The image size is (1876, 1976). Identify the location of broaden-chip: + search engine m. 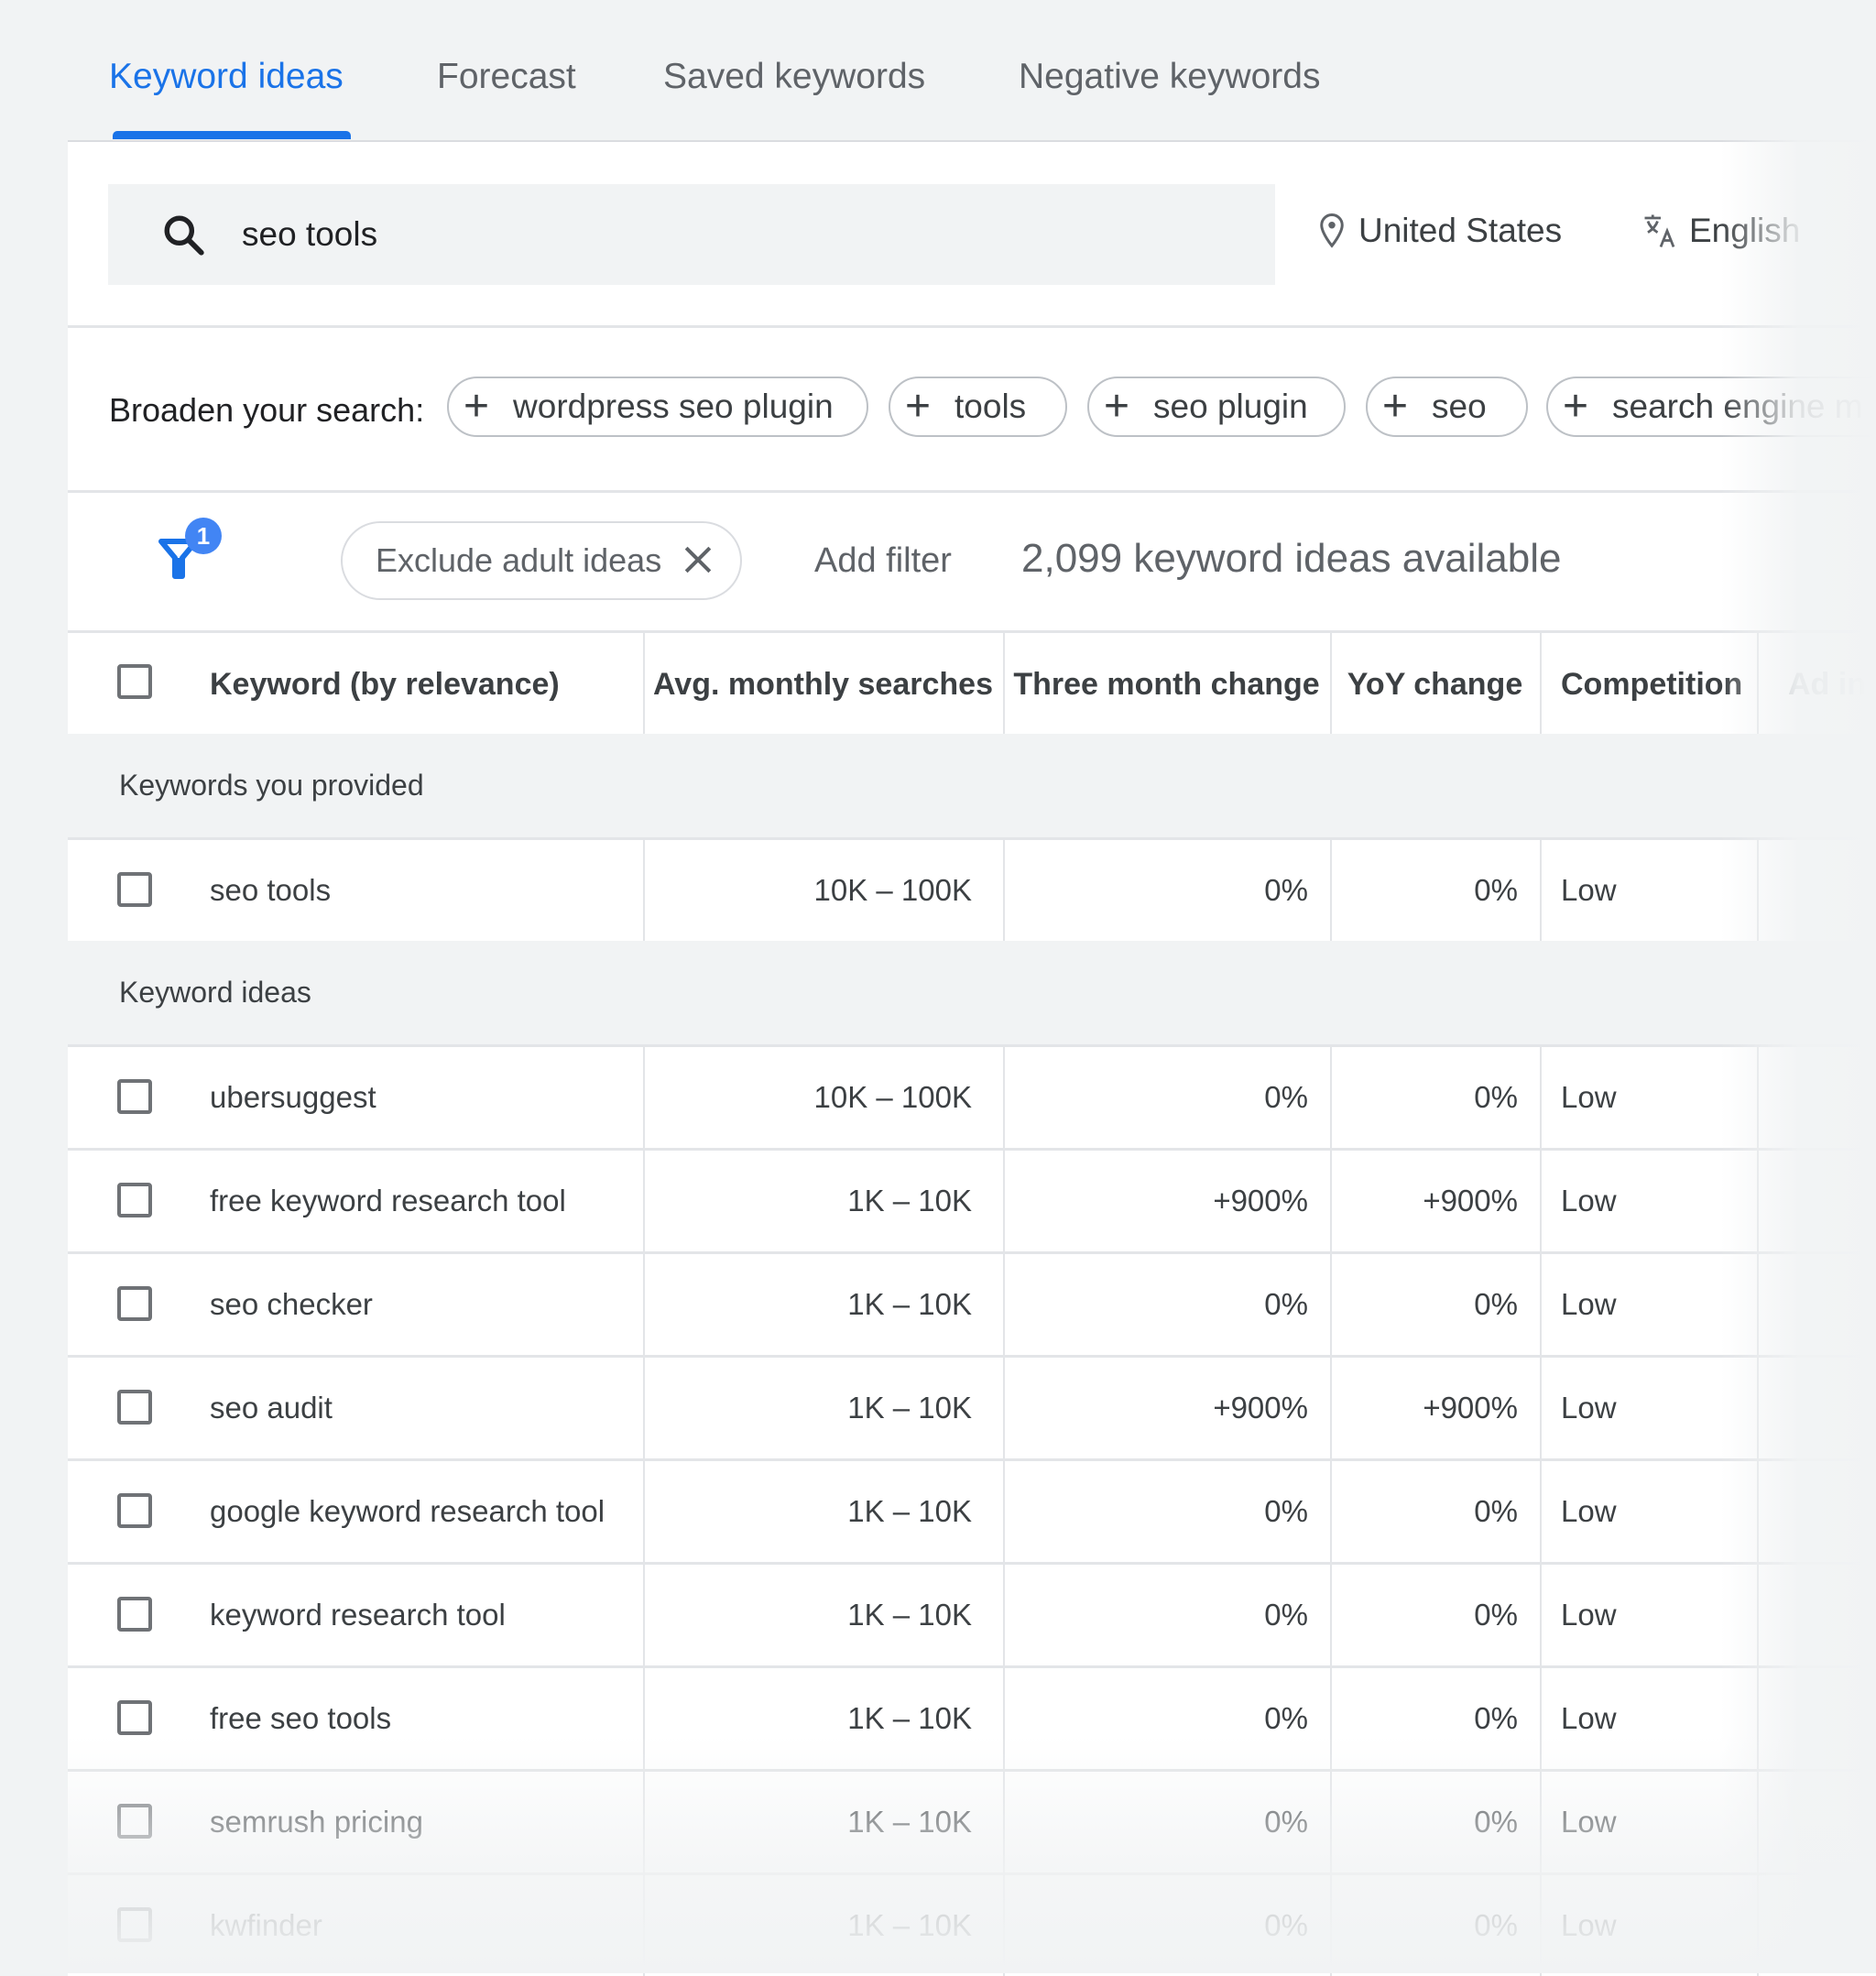
(1711, 407).